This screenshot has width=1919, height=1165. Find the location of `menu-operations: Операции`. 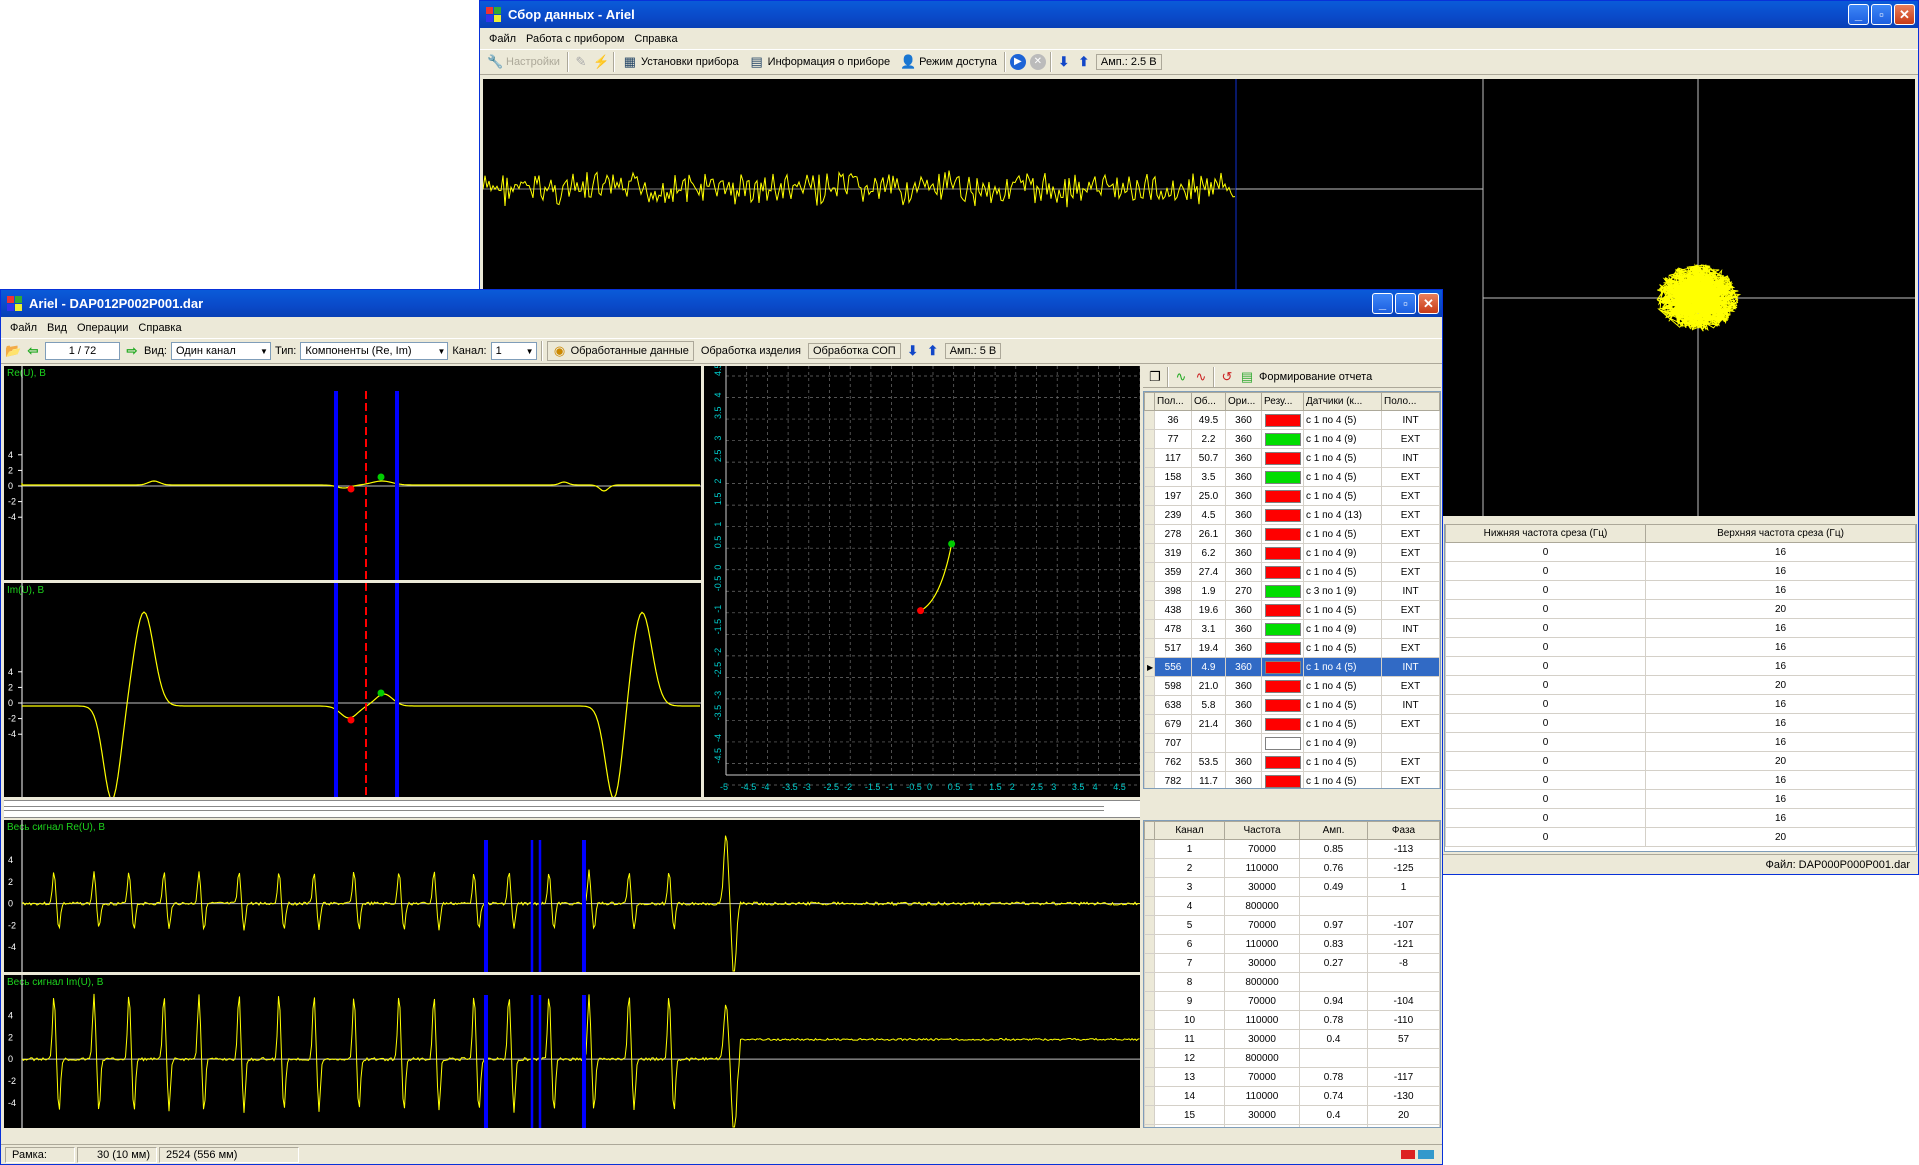

menu-operations: Операции is located at coordinates (102, 328).